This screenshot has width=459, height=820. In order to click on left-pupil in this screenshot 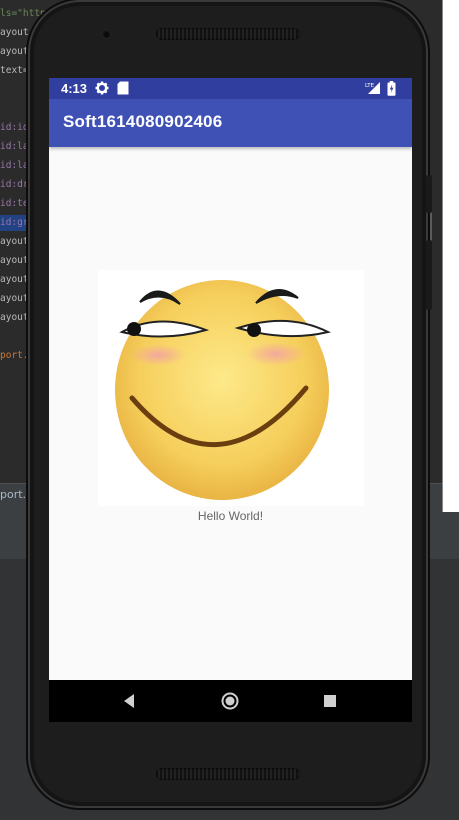, I will do `click(134, 329)`.